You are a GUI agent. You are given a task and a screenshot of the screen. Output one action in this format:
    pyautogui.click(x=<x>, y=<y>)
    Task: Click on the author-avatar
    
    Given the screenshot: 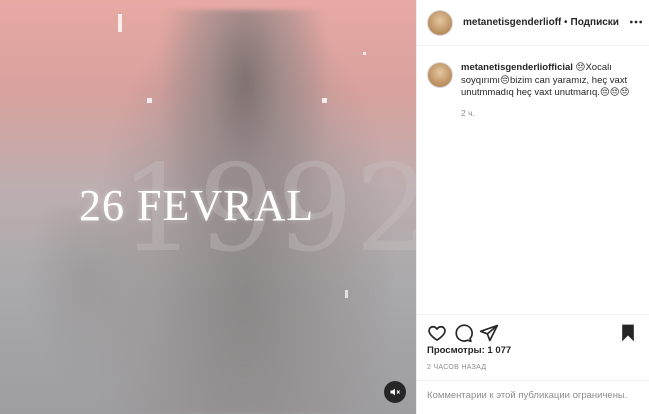 What is the action you would take?
    pyautogui.click(x=440, y=22)
    